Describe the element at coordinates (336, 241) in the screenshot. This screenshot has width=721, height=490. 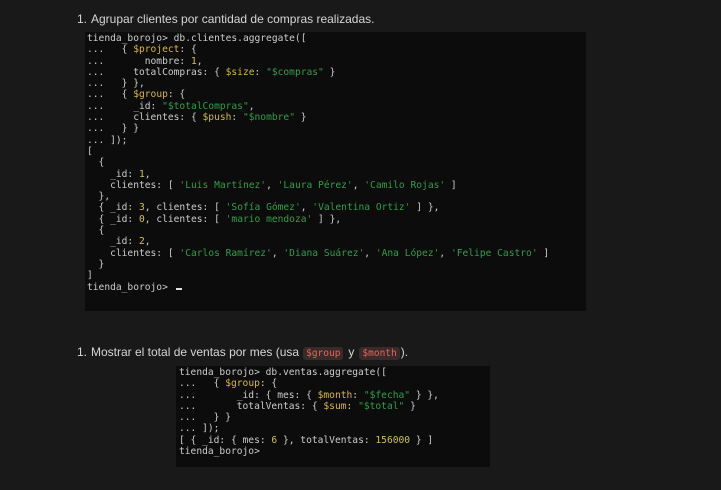
I see `terminal-line: _id: 2,` at that location.